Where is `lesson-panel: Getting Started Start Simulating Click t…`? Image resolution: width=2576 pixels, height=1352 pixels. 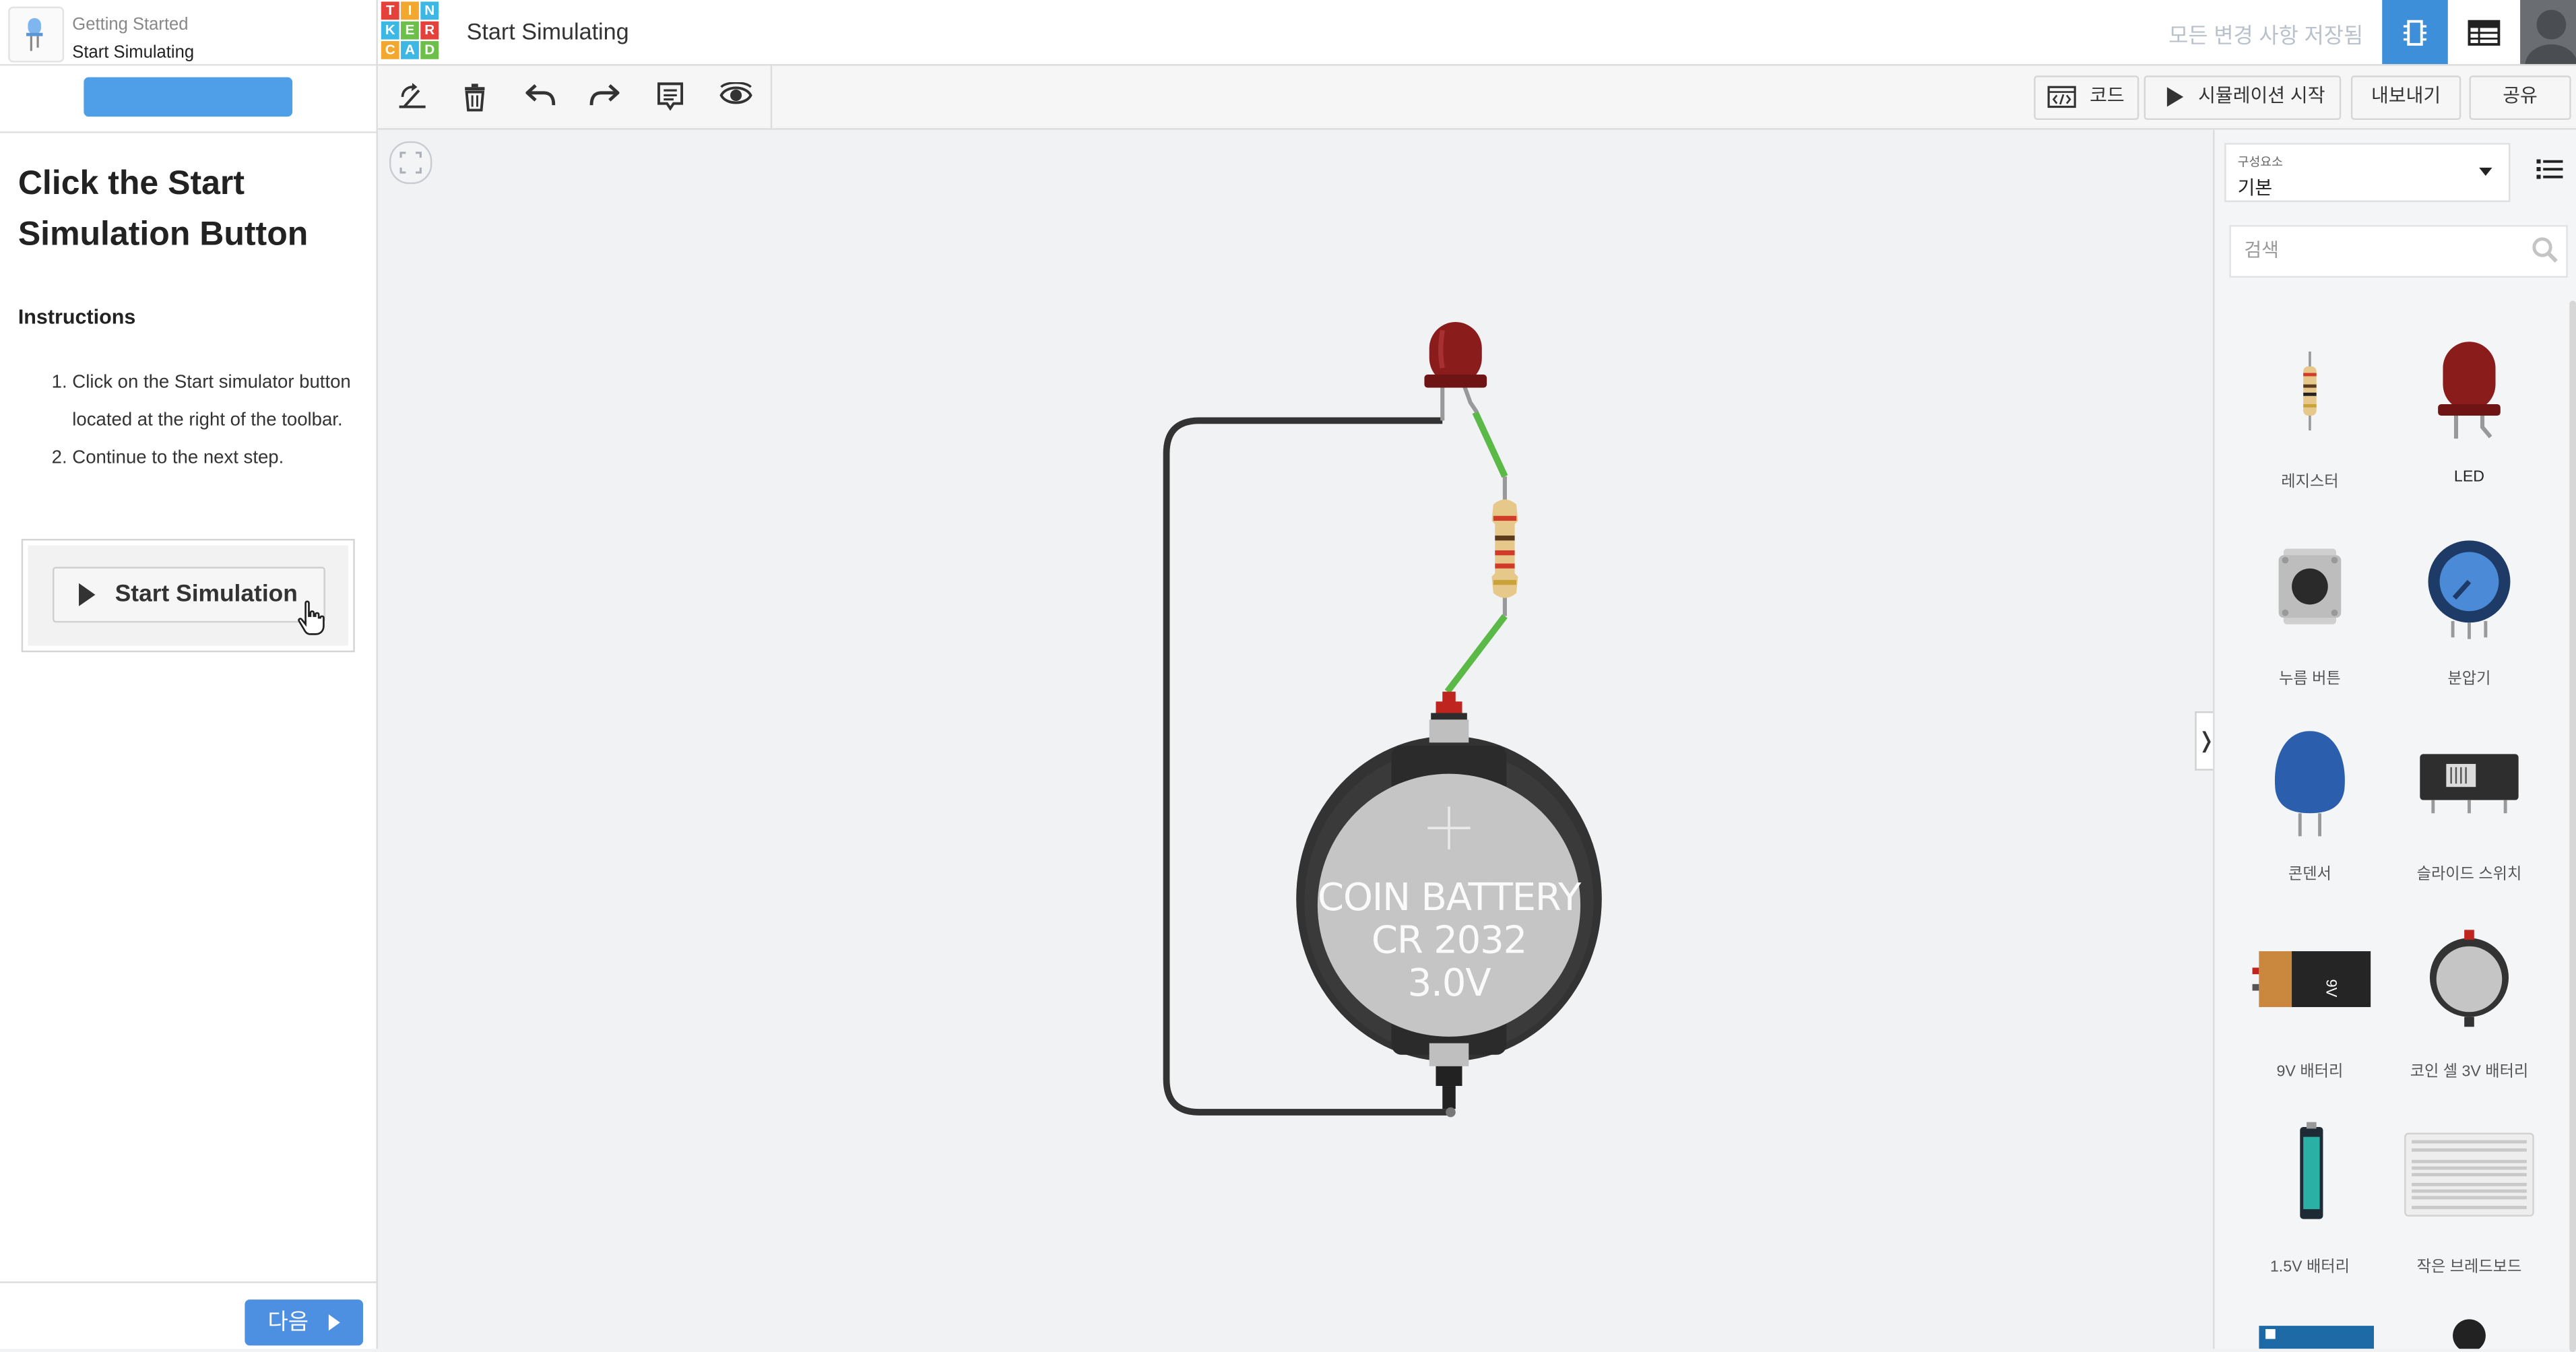
lesson-panel: Getting Started Start Simulating Click t… is located at coordinates (189, 674).